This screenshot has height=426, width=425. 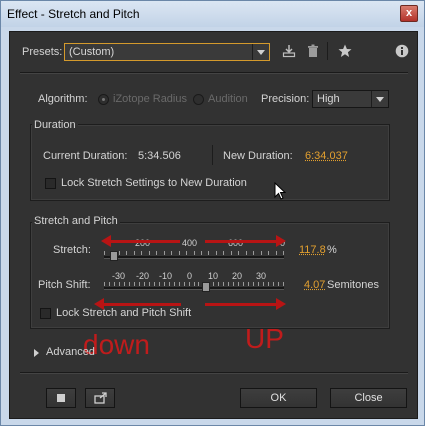 I want to click on presets-value: (Custom), so click(x=92, y=52).